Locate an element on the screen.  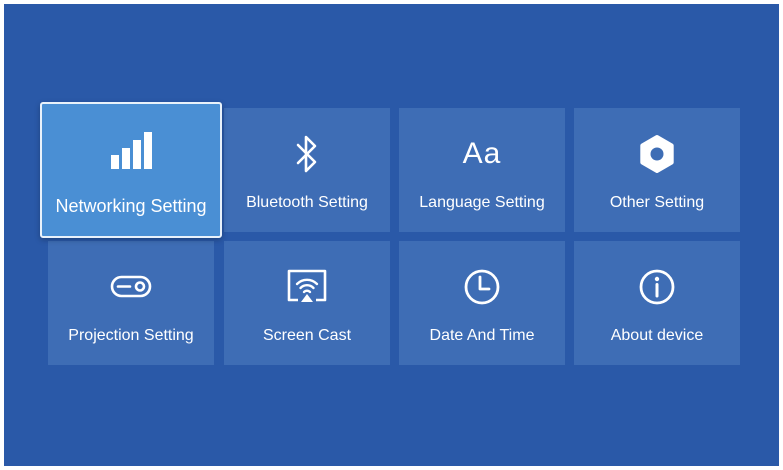
language-aa-icon: Aa is located at coordinates (482, 154).